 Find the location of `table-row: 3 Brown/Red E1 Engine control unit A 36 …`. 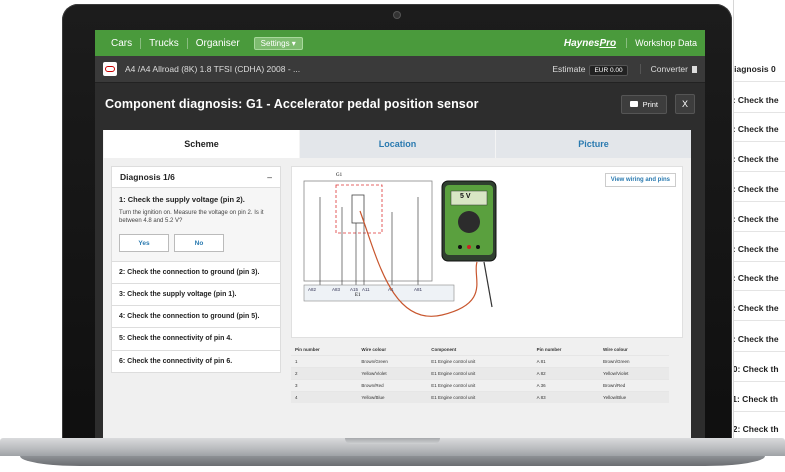

table-row: 3 Brown/Red E1 Engine control unit A 36 … is located at coordinates (480, 385).